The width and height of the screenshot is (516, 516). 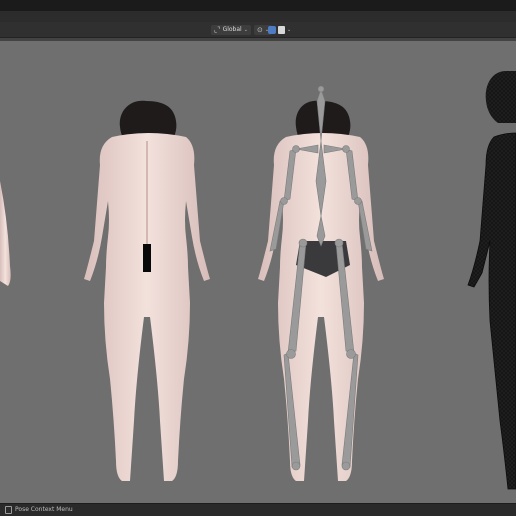 I want to click on orientation-label: Global, so click(x=232, y=29).